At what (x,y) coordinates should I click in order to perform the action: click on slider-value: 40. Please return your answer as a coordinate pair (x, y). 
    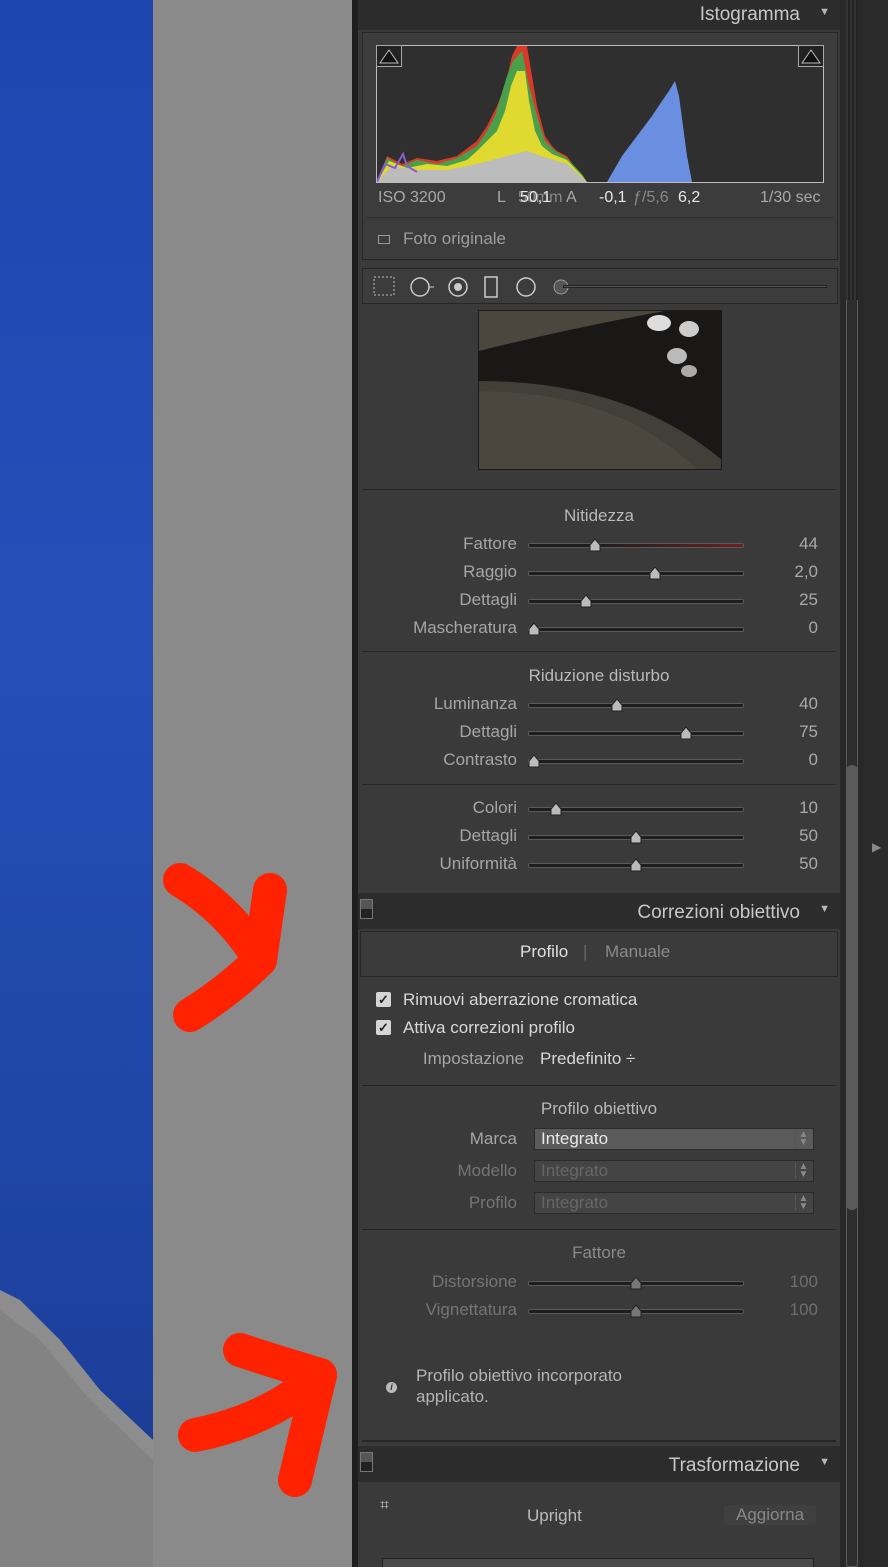
    Looking at the image, I should click on (808, 704).